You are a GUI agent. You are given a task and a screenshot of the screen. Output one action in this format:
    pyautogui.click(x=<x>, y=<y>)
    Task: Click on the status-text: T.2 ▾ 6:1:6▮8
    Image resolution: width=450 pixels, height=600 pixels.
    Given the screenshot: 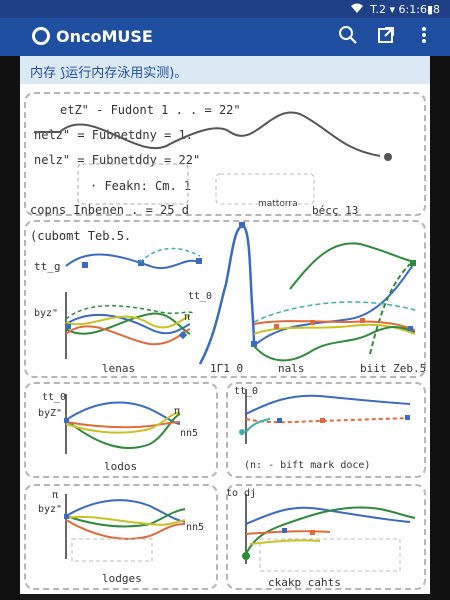 What is the action you would take?
    pyautogui.click(x=405, y=9)
    